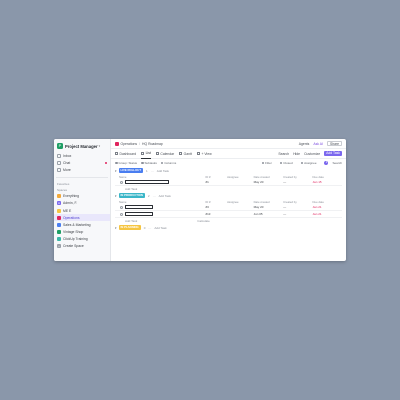  I want to click on due-date: Jan 15, so click(327, 182).